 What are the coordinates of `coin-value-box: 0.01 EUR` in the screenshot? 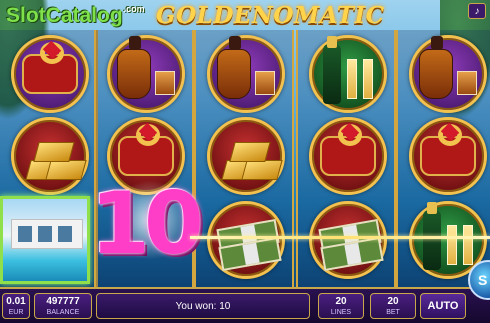 It's located at (16, 306).